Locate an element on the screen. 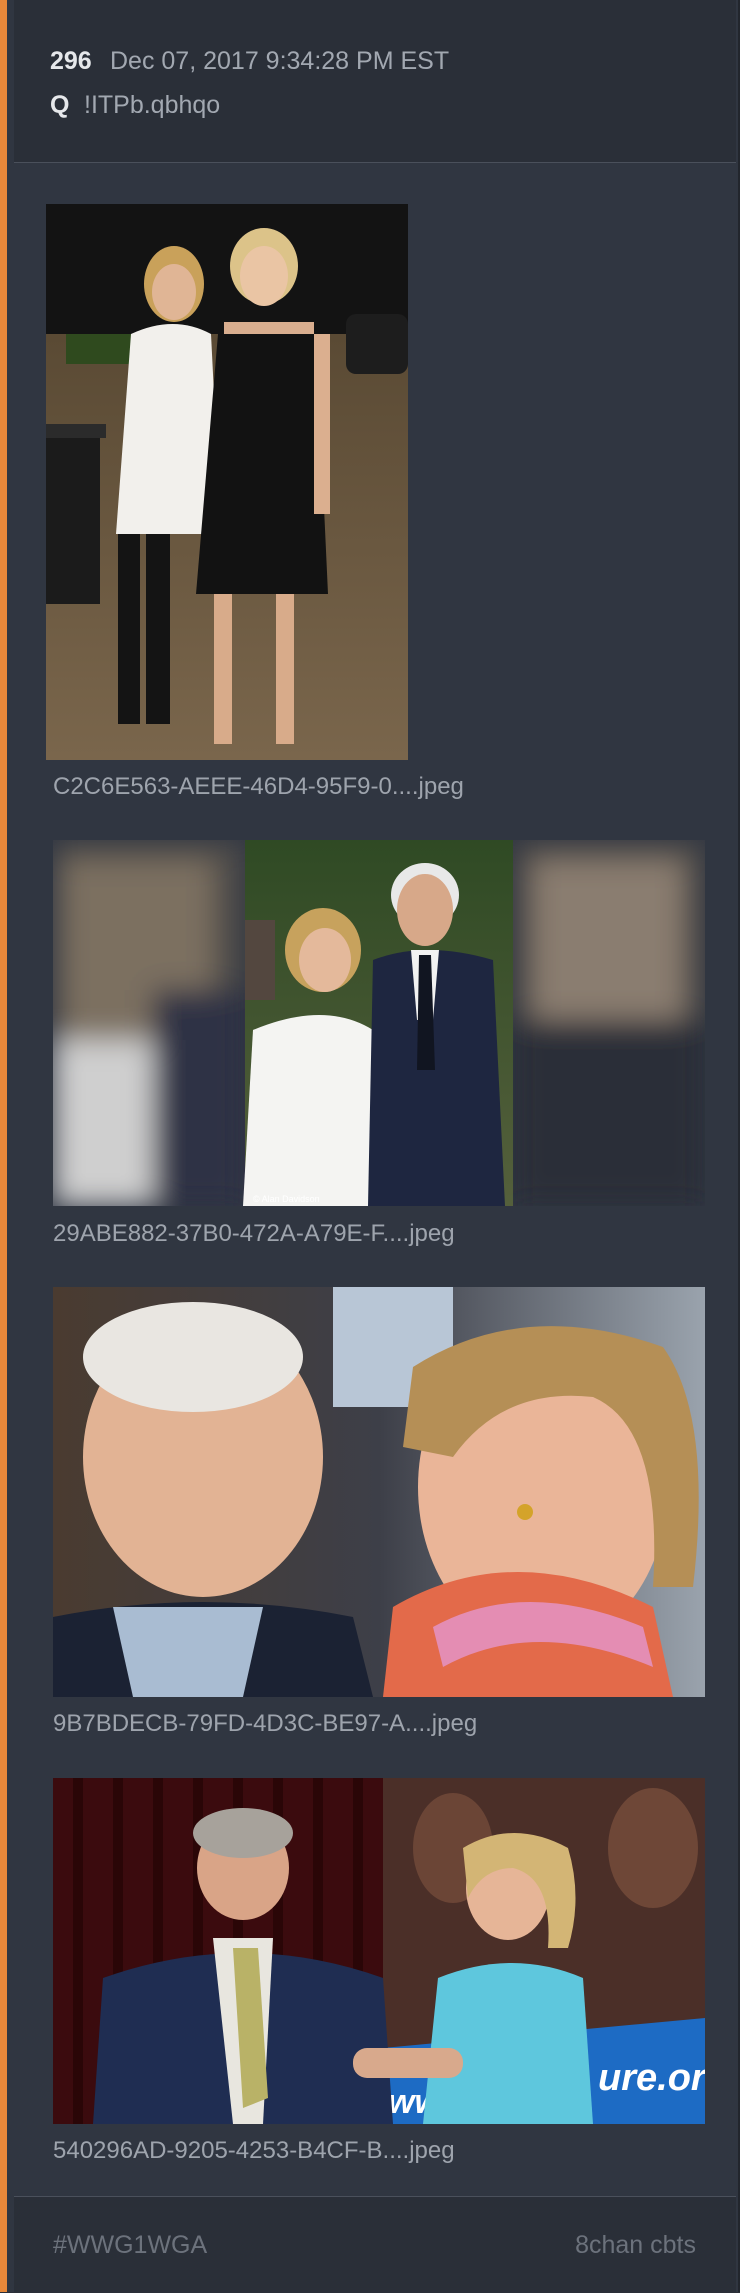 Image resolution: width=740 pixels, height=2293 pixels. post-number: 296 is located at coordinates (71, 61).